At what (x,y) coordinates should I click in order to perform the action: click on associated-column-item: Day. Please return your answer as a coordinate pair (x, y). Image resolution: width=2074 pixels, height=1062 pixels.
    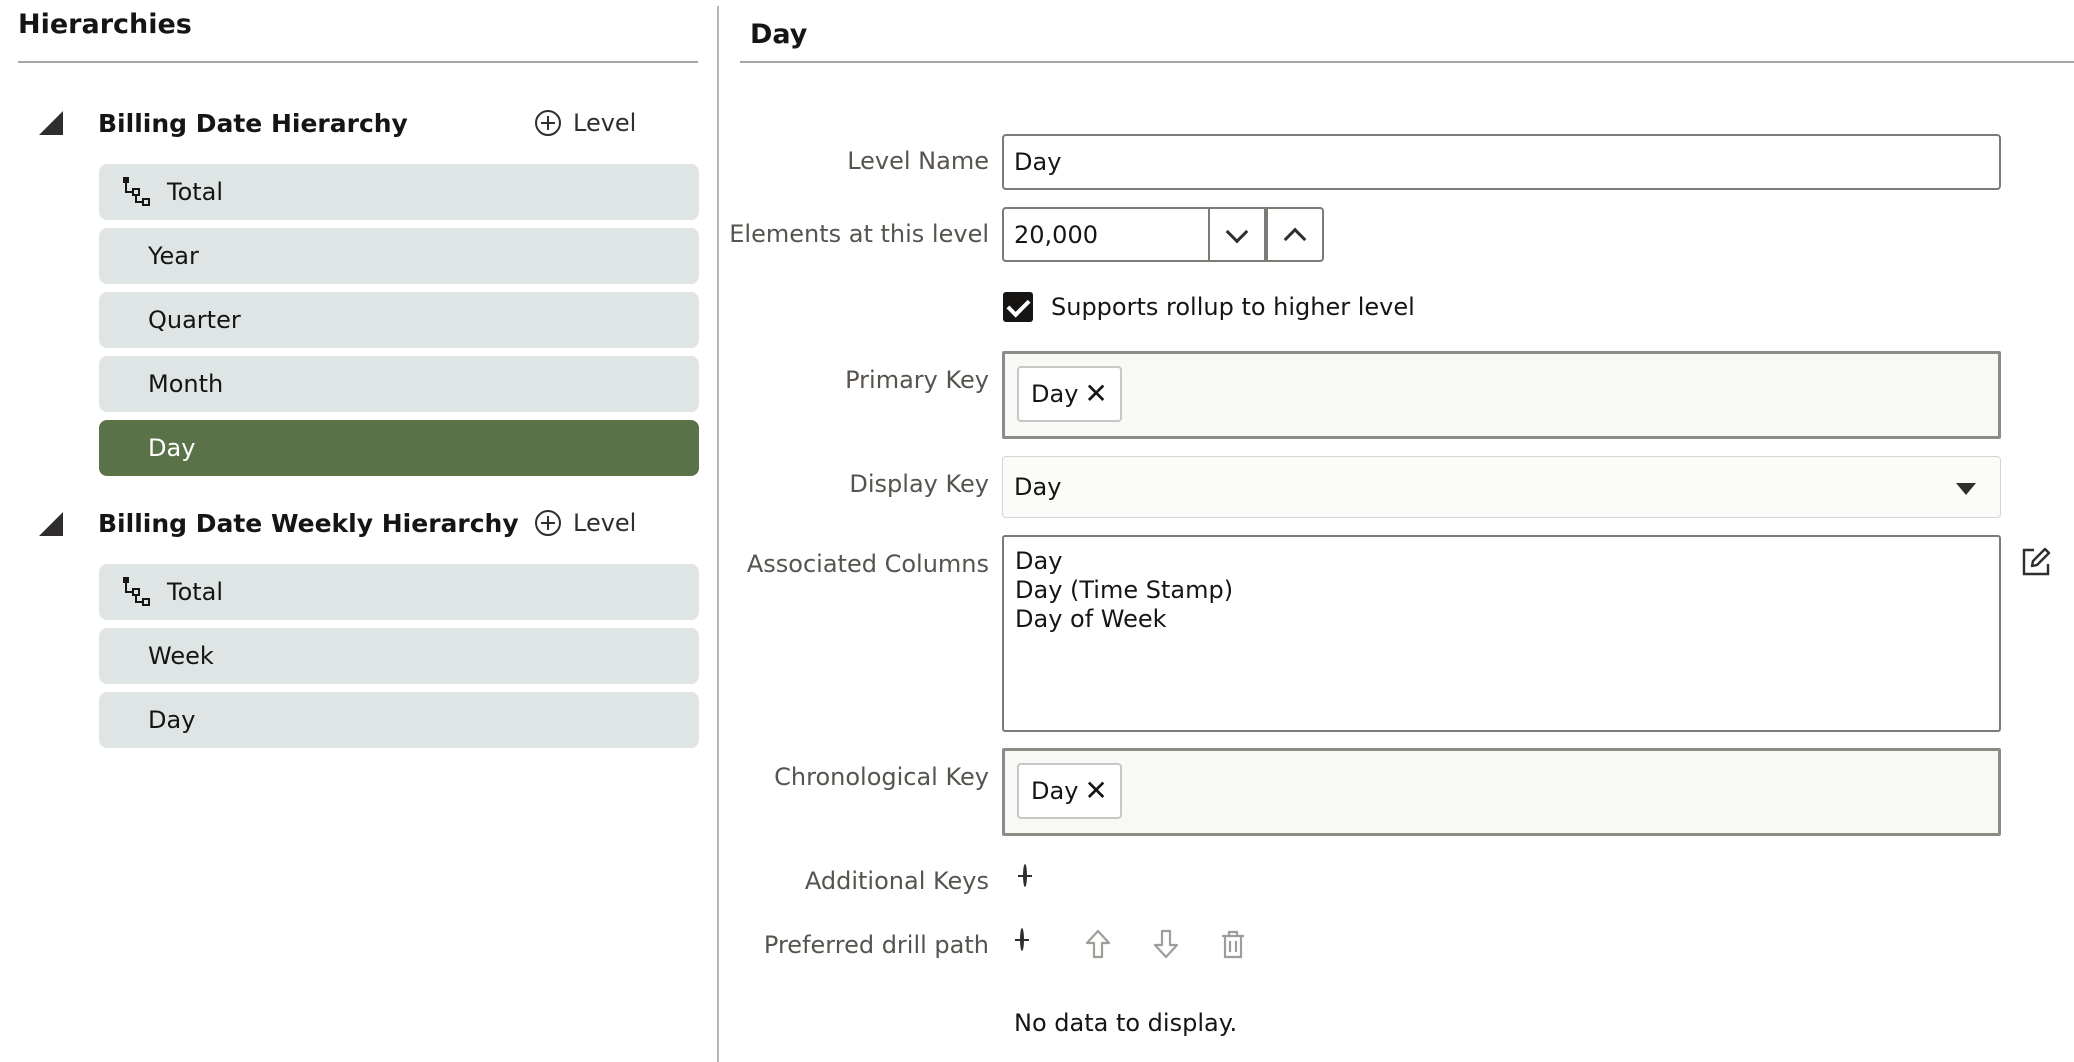
    Looking at the image, I should click on (1039, 561).